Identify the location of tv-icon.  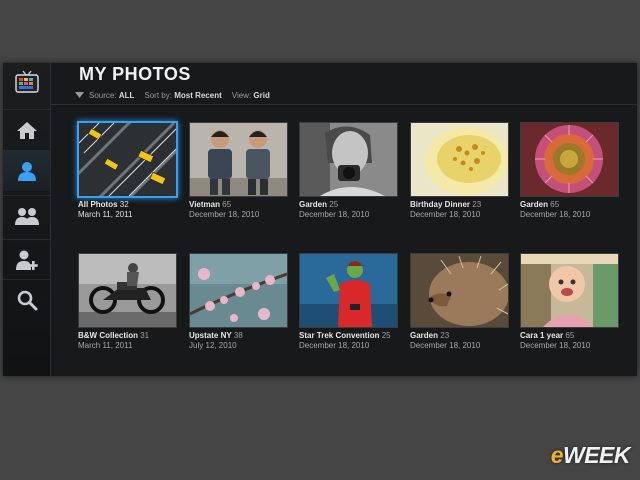
(26, 81).